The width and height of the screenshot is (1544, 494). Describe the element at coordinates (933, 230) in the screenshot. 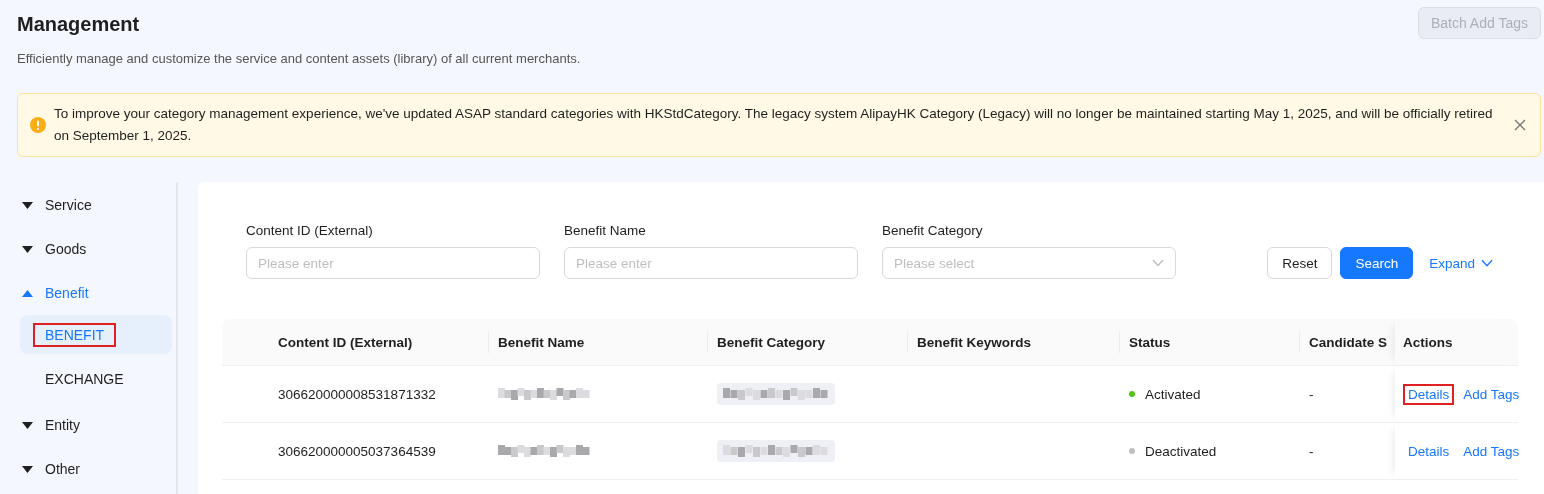

I see `field-label: Benefit Category` at that location.